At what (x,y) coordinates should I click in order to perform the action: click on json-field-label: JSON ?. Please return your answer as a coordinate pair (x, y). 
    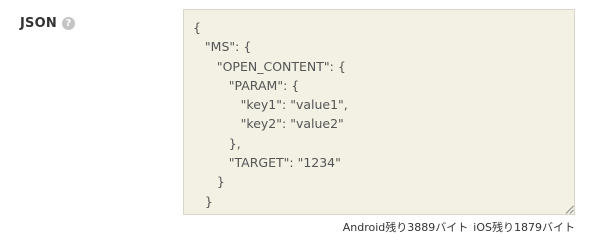
    Looking at the image, I should click on (47, 23).